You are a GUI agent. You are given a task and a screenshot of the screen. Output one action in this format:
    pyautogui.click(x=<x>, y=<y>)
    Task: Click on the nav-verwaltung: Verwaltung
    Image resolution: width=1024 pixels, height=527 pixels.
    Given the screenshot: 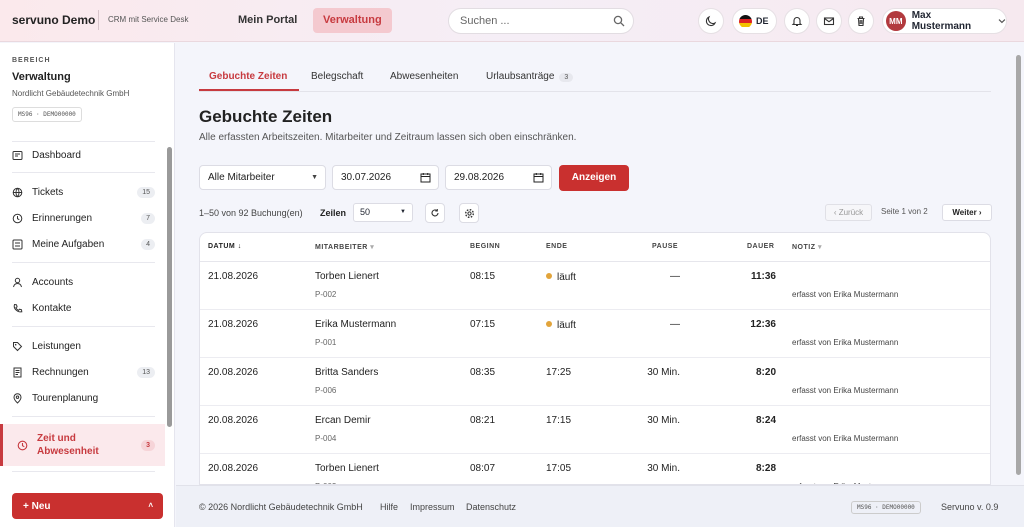 What is the action you would take?
    pyautogui.click(x=352, y=20)
    